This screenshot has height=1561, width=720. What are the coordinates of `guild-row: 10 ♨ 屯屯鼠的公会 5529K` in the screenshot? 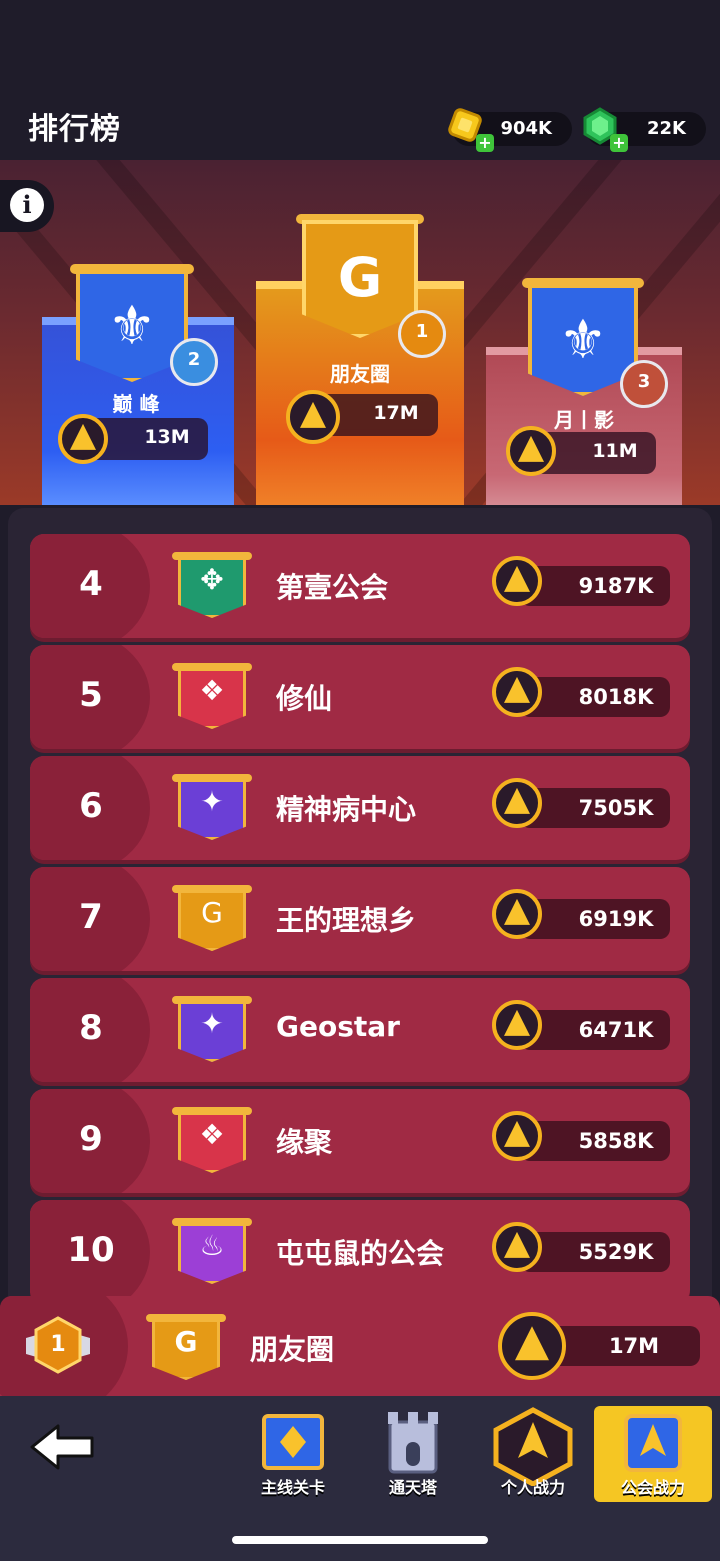 It's located at (360, 1252).